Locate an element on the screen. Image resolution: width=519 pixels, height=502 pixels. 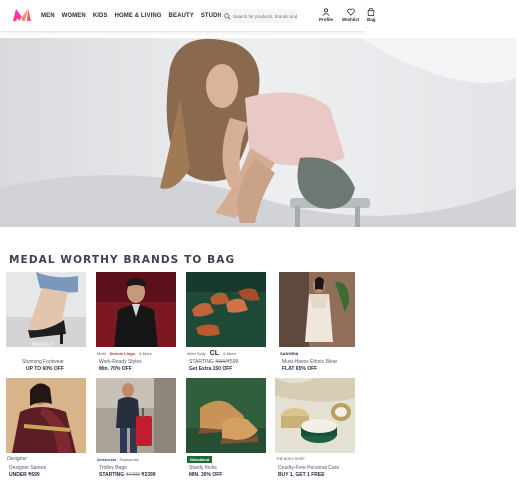
price-new: ₹599 is located at coordinates (232, 362).